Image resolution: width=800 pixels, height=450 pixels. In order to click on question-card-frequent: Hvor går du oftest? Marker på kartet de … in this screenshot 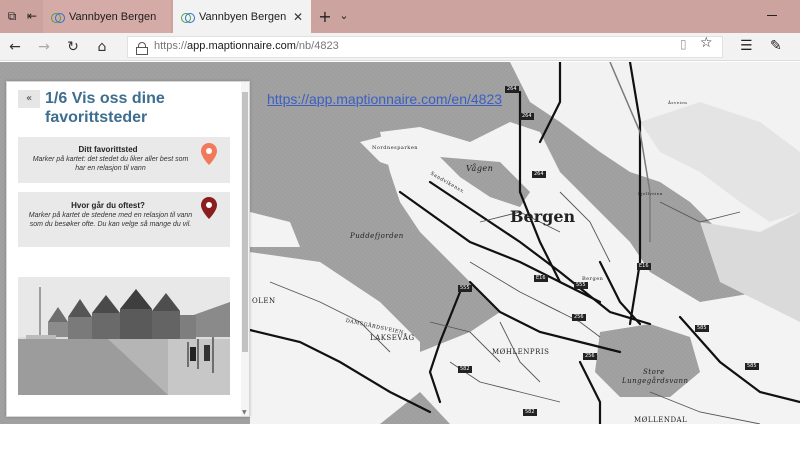, I will do `click(124, 219)`.